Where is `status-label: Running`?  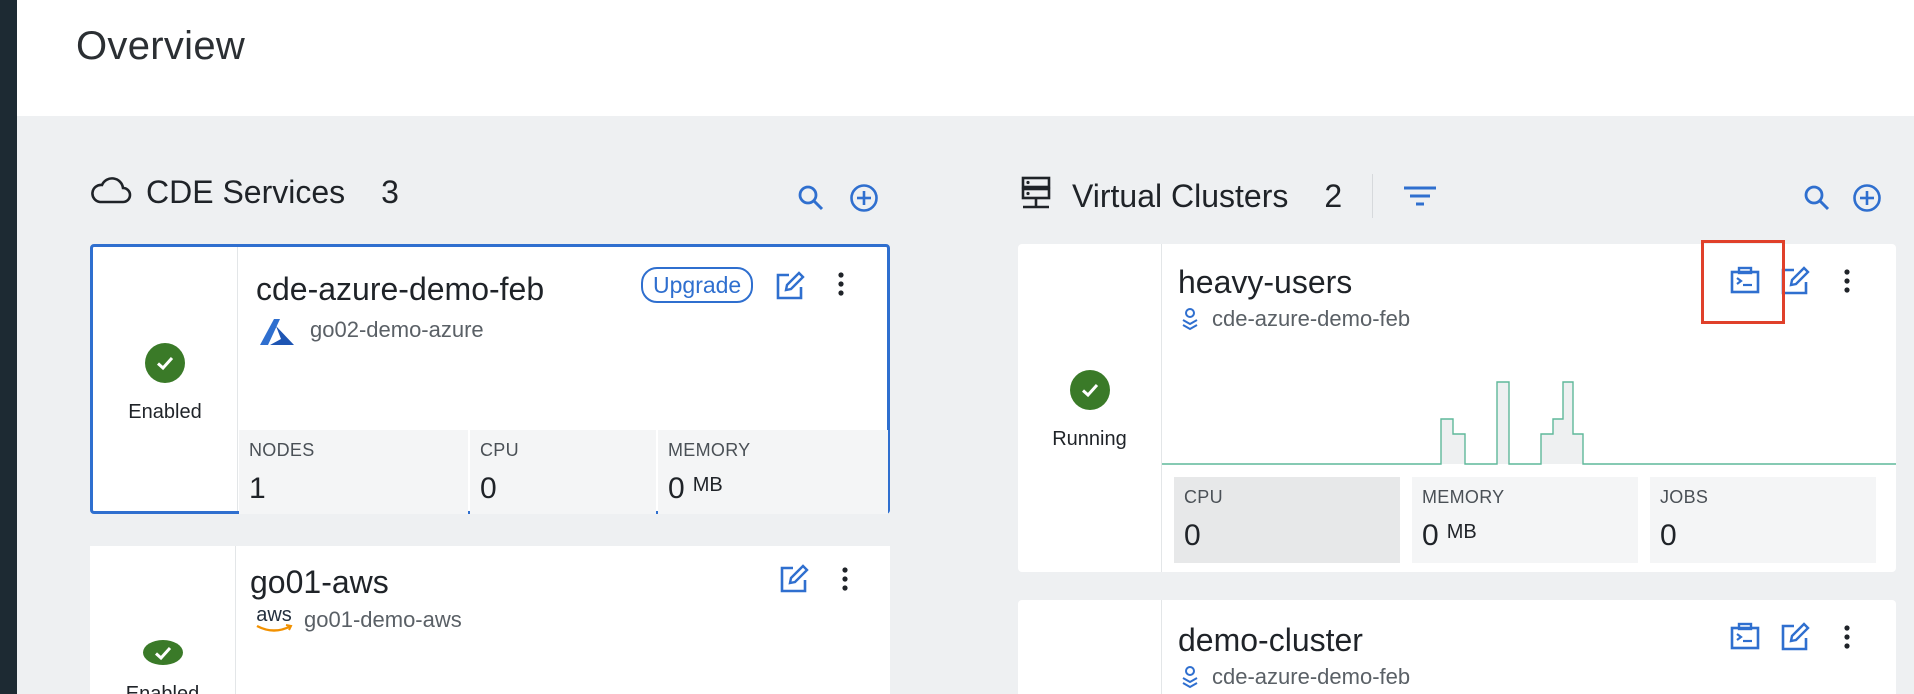
status-label: Running is located at coordinates (1089, 439).